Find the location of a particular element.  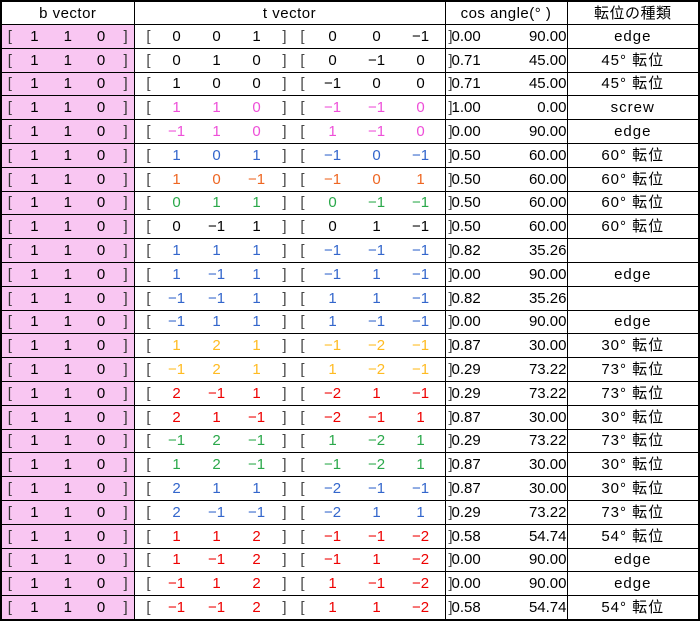

t-vector-positive: [−1 −1 1] is located at coordinates (217, 298).